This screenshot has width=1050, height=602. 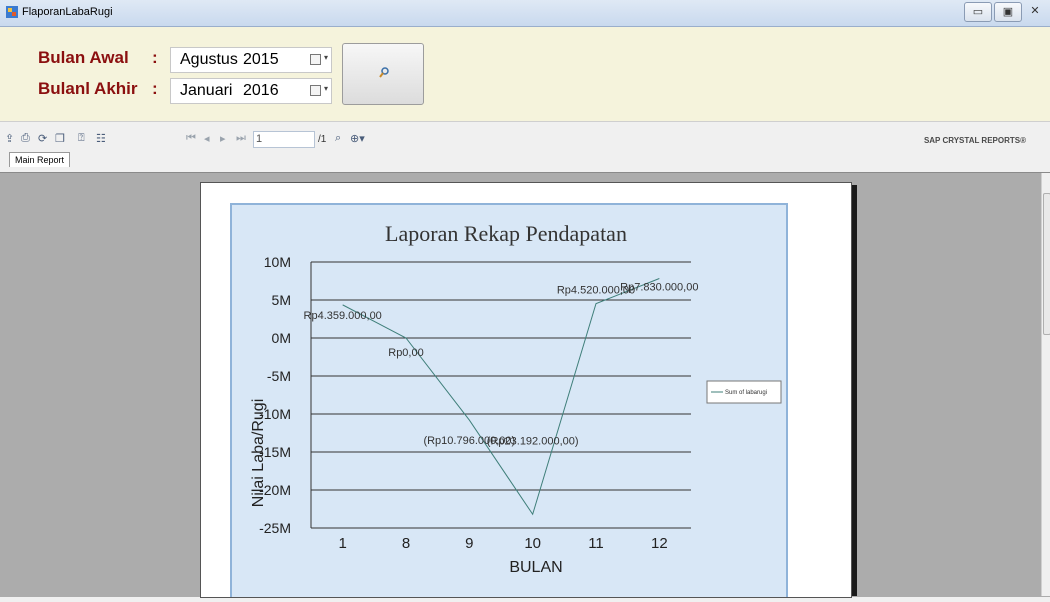 I want to click on data-label: Rp4.359.000,00, so click(x=343, y=316).